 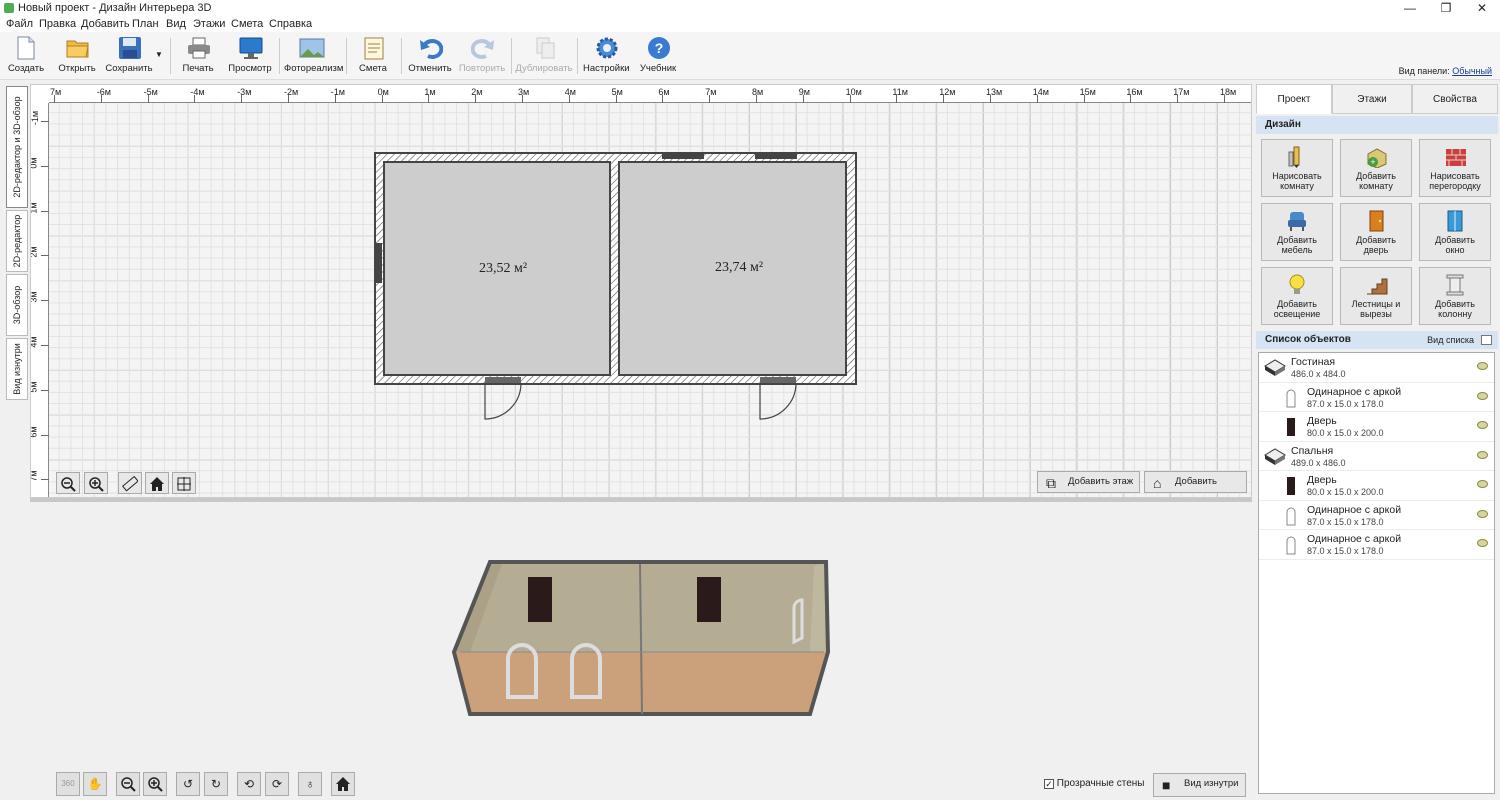 What do you see at coordinates (77, 57) in the screenshot?
I see `open-button: Открыть` at bounding box center [77, 57].